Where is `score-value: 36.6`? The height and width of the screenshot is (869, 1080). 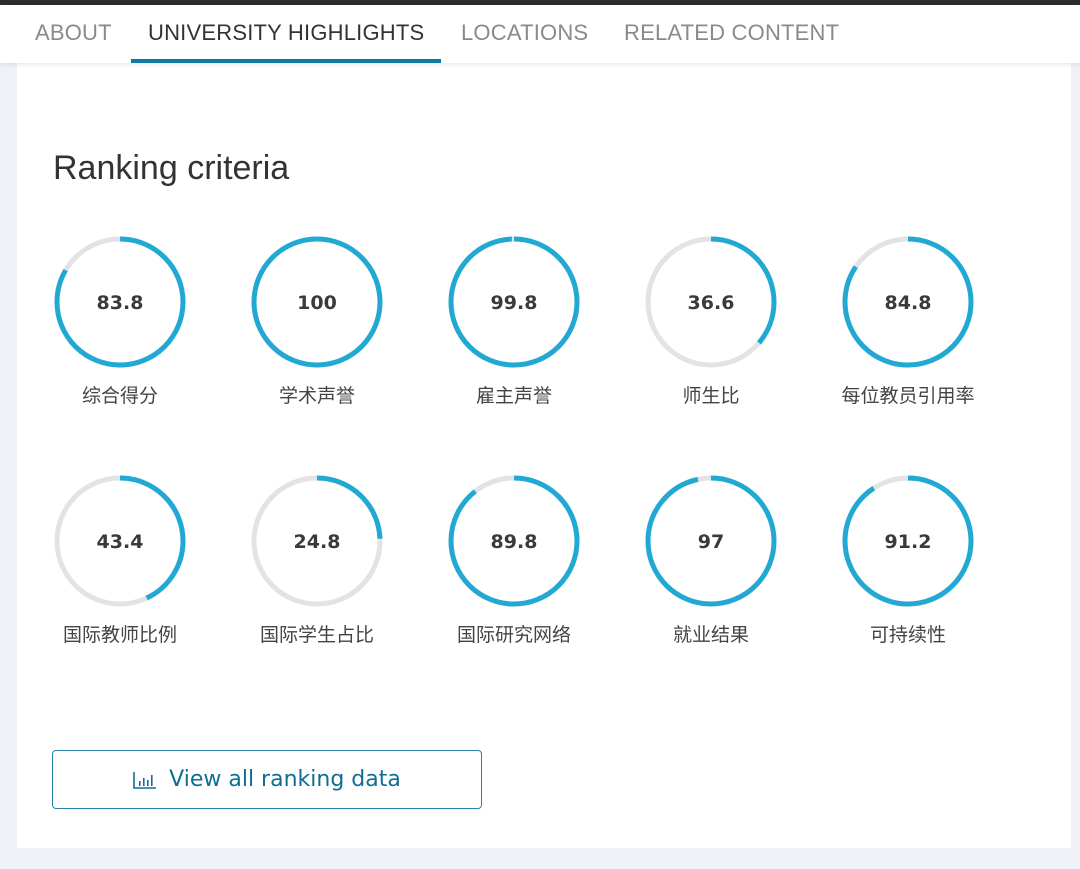 score-value: 36.6 is located at coordinates (711, 303).